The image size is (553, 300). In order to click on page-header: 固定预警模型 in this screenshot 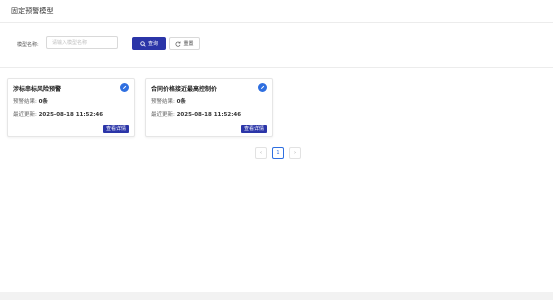, I will do `click(276, 11)`.